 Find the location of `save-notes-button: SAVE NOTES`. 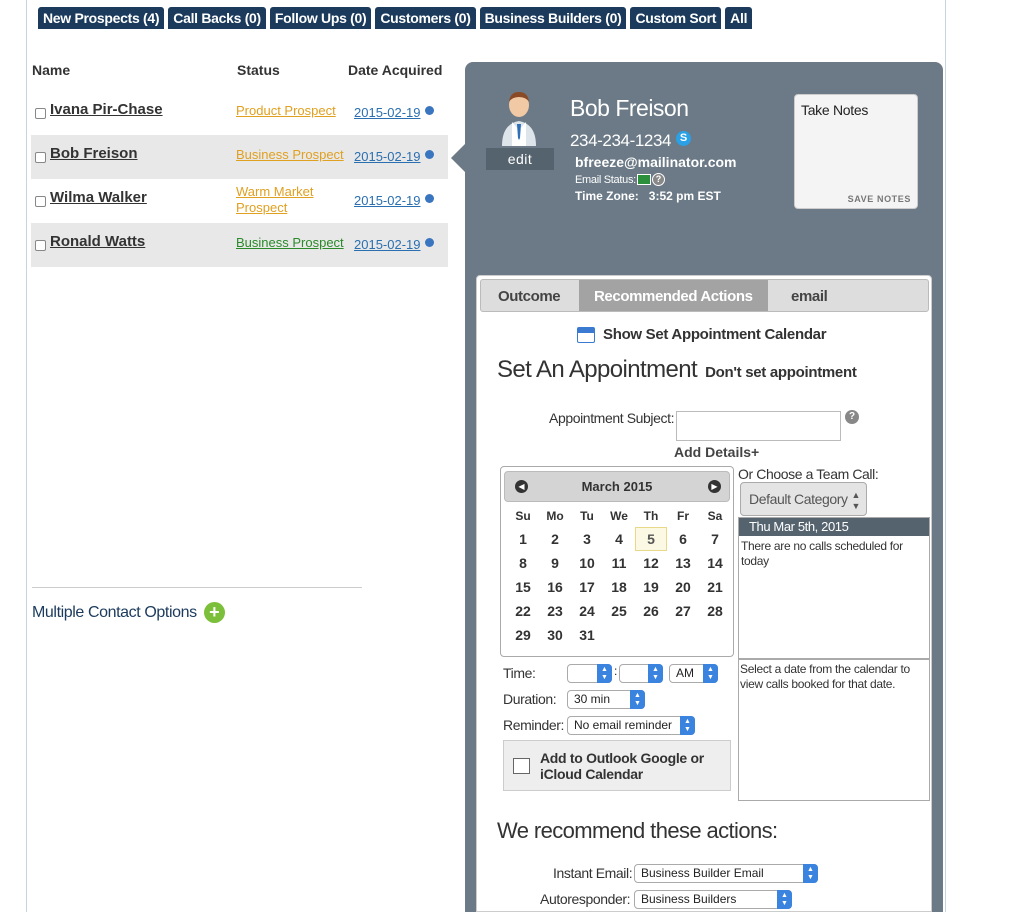

save-notes-button: SAVE NOTES is located at coordinates (879, 199).